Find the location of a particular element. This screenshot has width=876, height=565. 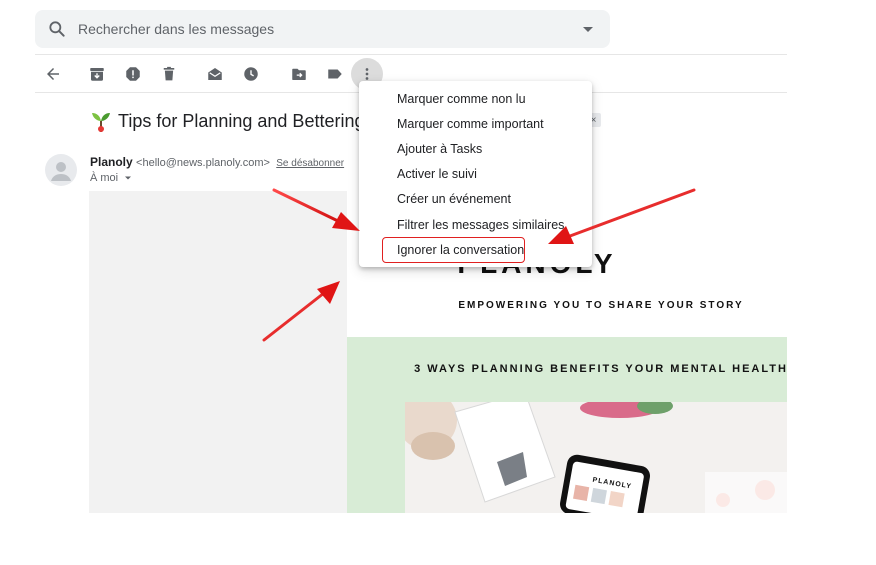

person-icon is located at coordinates (61, 171).